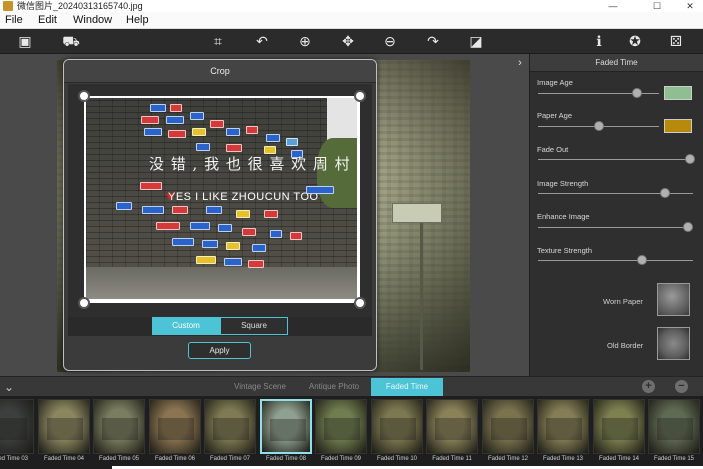 The height and width of the screenshot is (469, 703). What do you see at coordinates (520, 63) in the screenshot?
I see `chevron-right-icon: ›` at bounding box center [520, 63].